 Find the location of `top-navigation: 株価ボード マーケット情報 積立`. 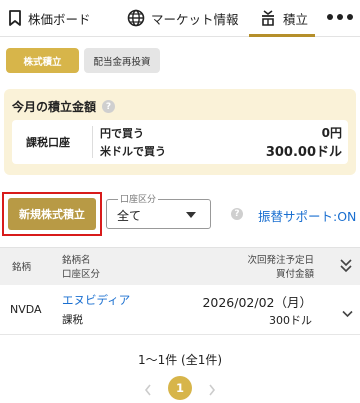

top-navigation: 株価ボード マーケット情報 積立 is located at coordinates (180, 18).